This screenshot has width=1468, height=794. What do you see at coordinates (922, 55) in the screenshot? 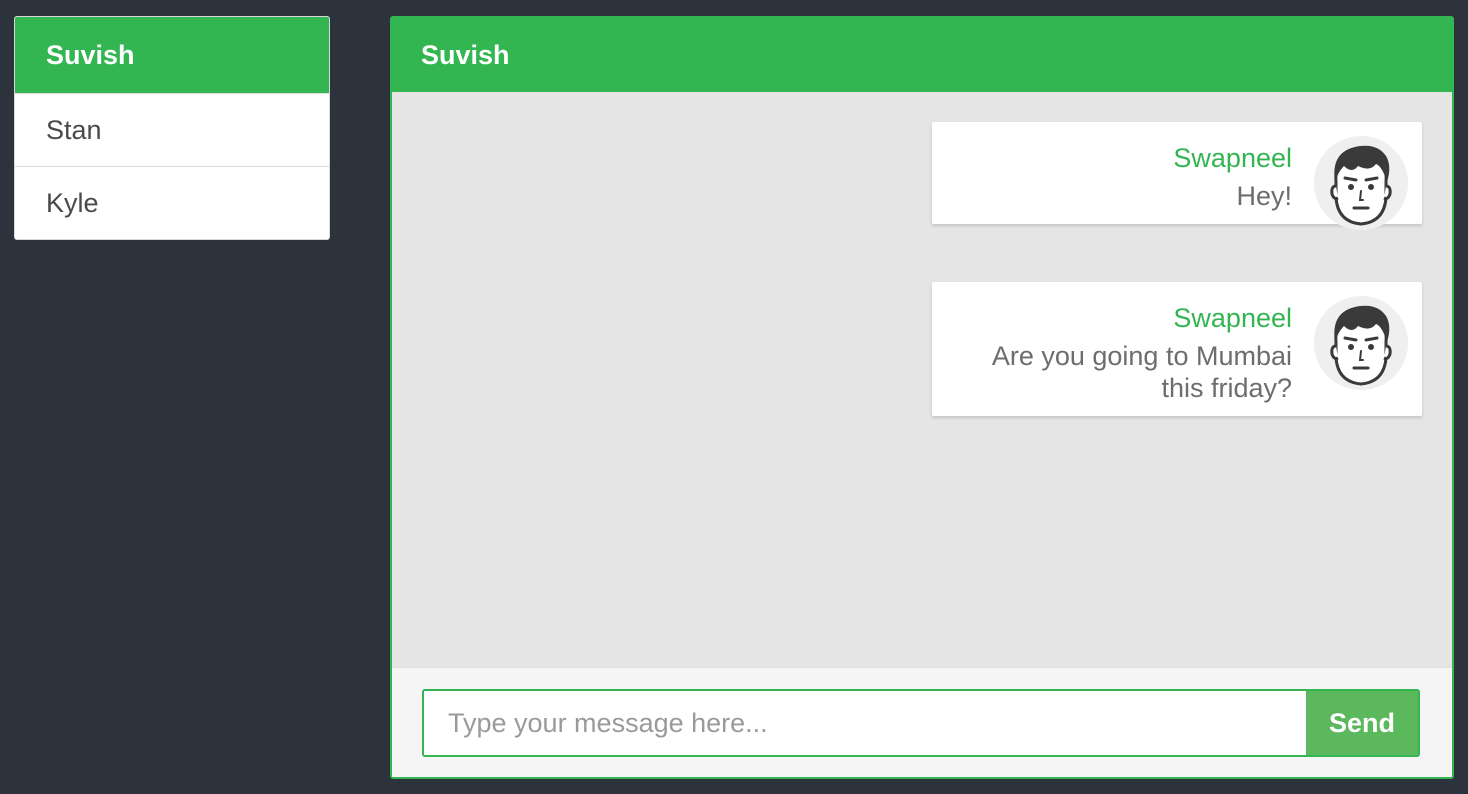
I see `chat-title: Suvish` at bounding box center [922, 55].